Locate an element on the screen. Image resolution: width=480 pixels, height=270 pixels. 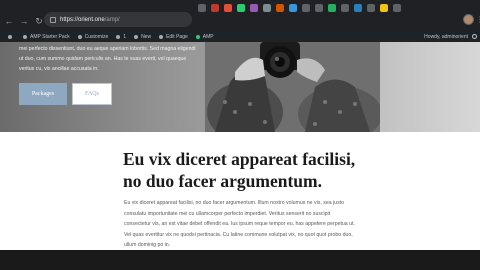
admin-bar-wordpress is located at coordinates (11, 37).